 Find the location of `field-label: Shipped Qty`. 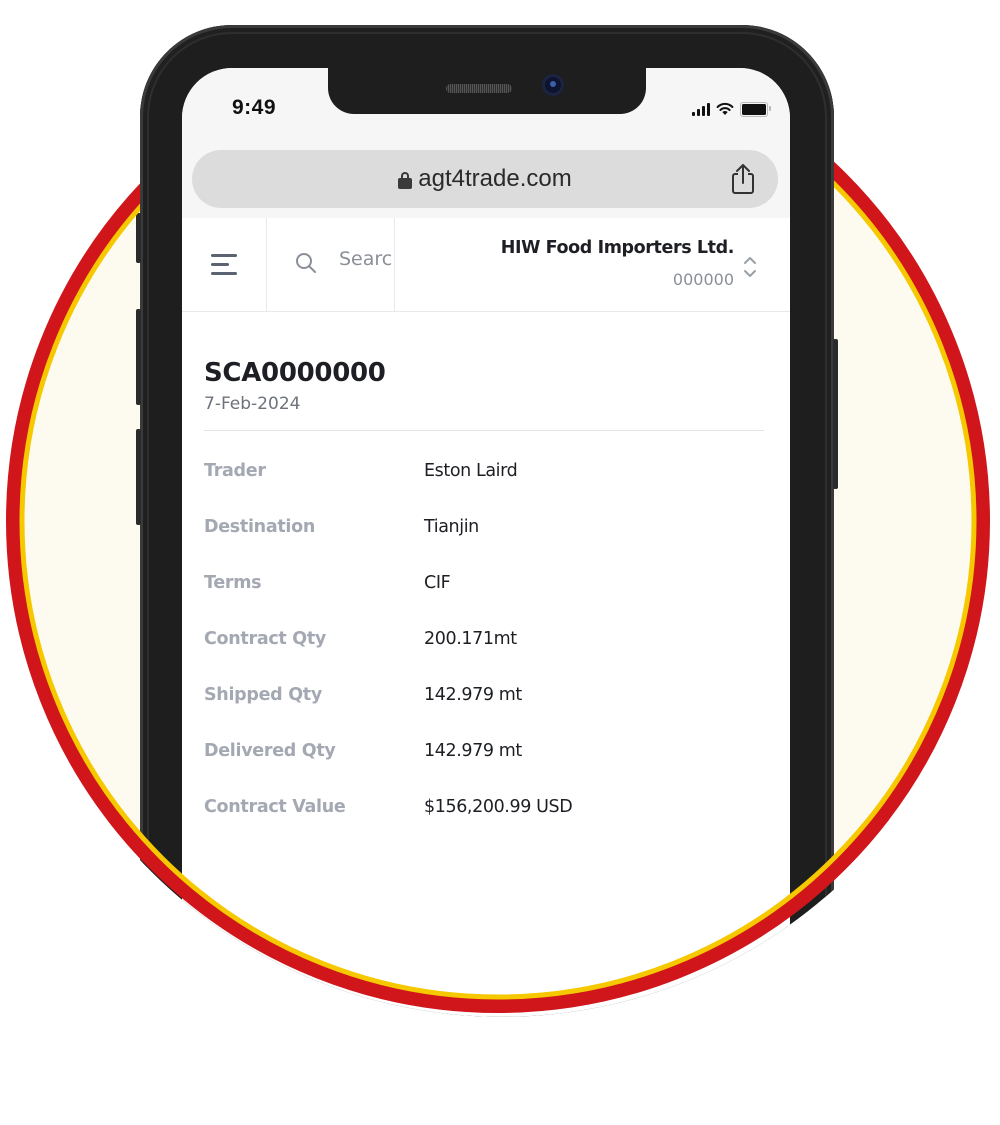

field-label: Shipped Qty is located at coordinates (263, 695).